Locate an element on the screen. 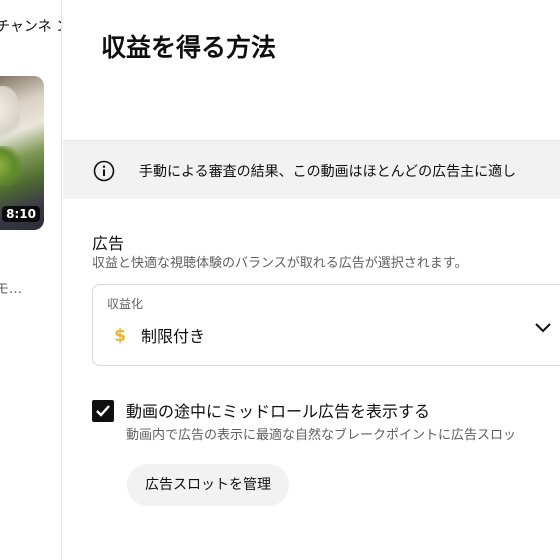  video-duration-badge: 8:10 is located at coordinates (21, 214).